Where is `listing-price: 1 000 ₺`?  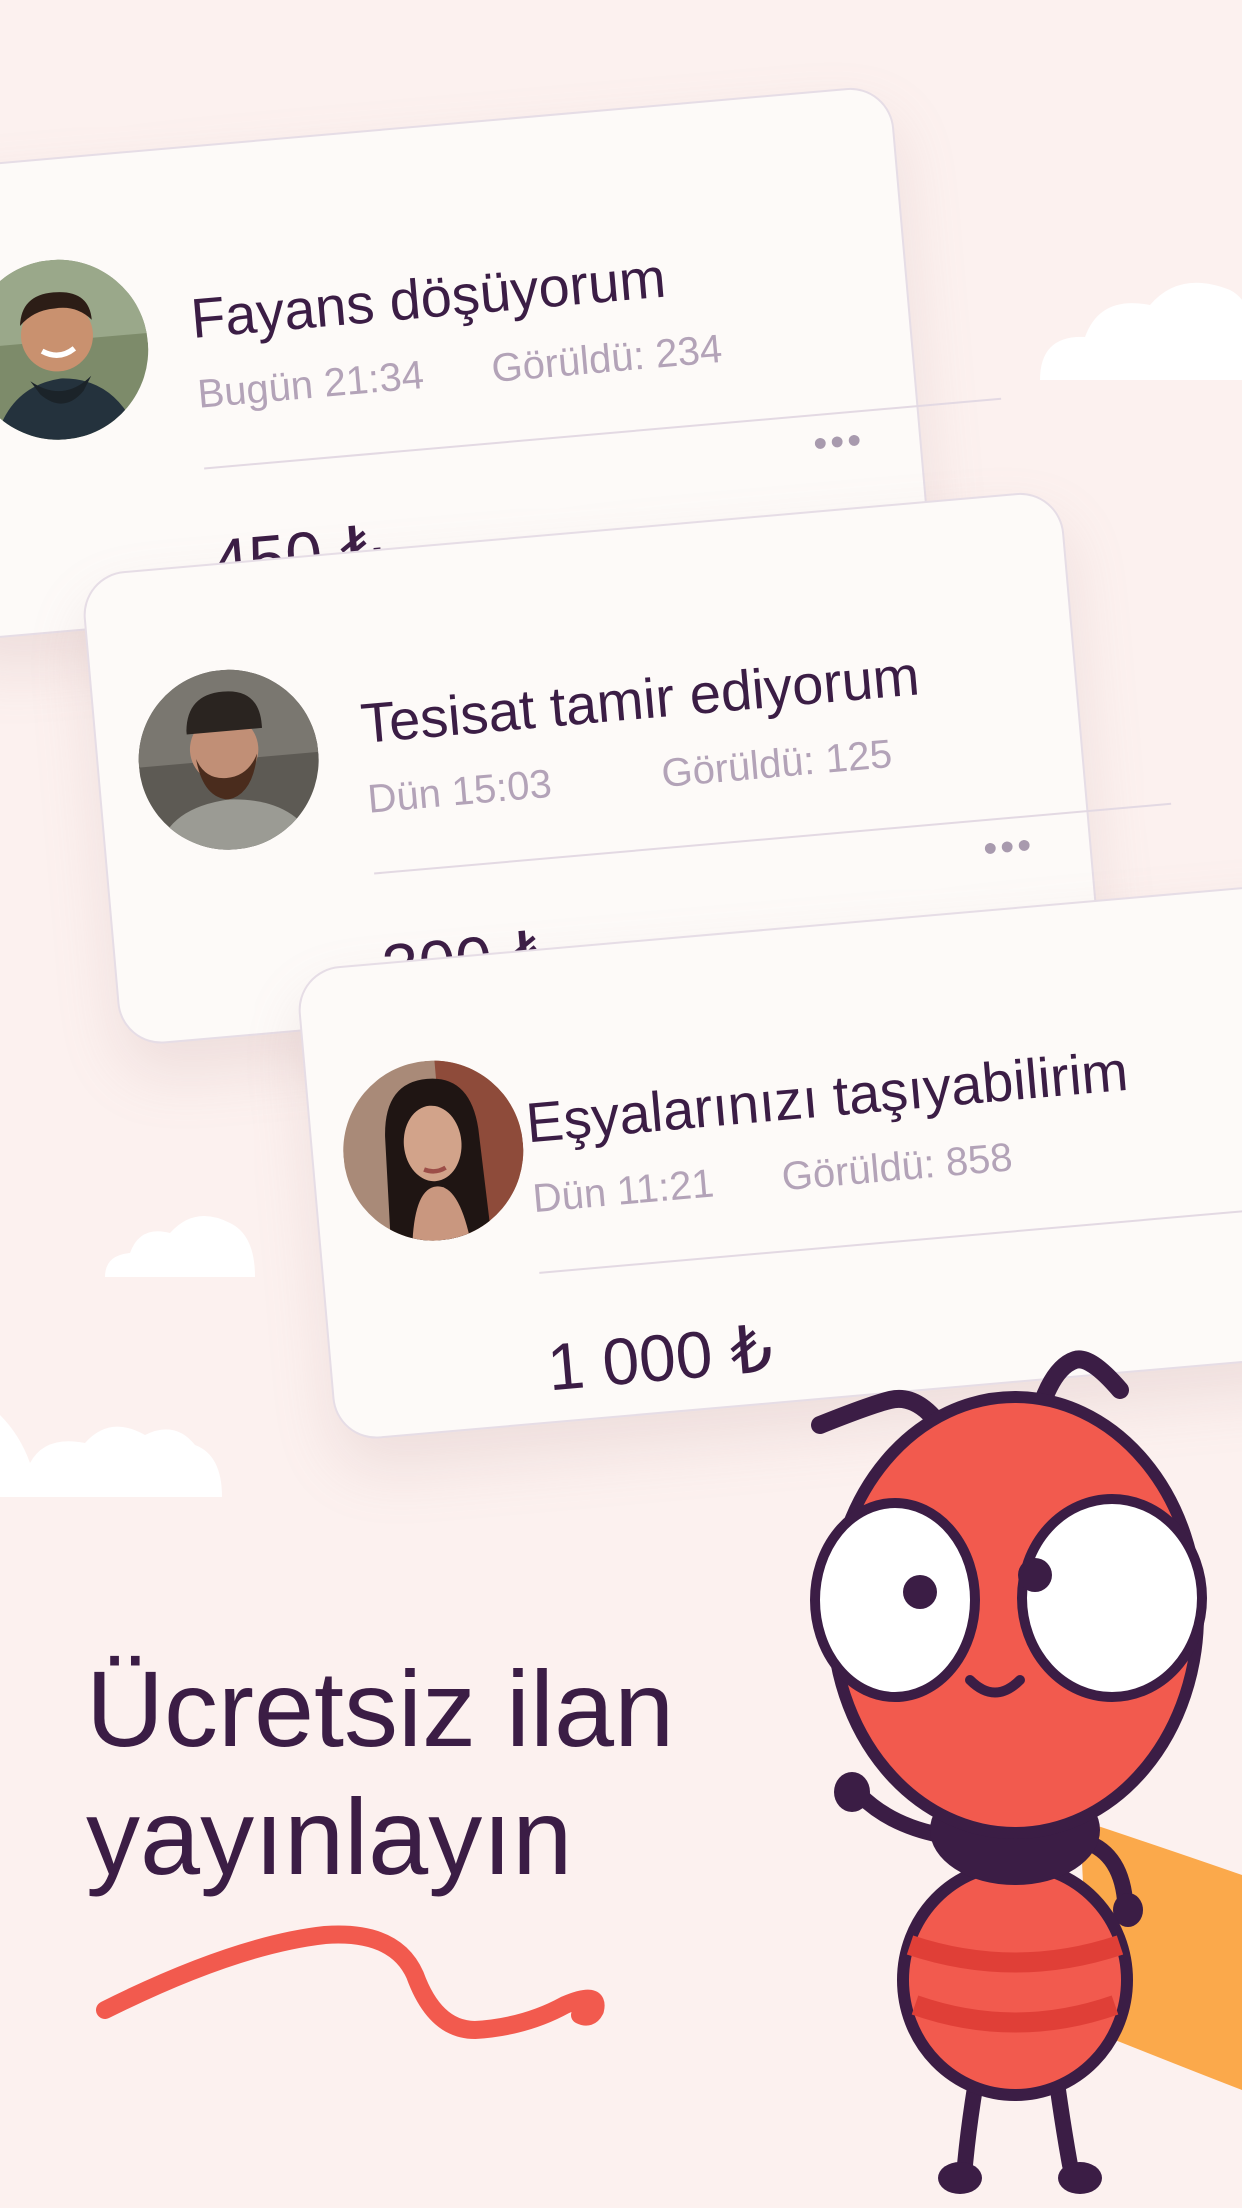 listing-price: 1 000 ₺ is located at coordinates (660, 1357).